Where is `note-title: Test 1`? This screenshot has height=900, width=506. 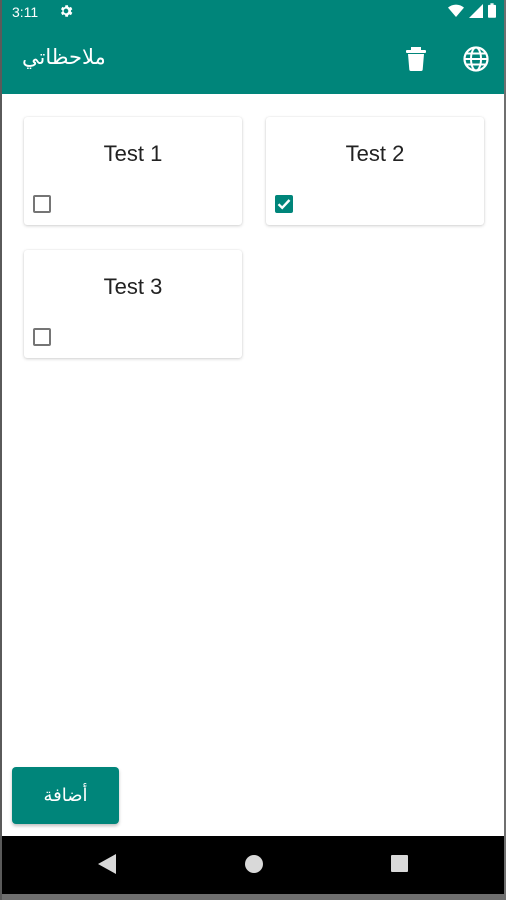
note-title: Test 1 is located at coordinates (133, 153).